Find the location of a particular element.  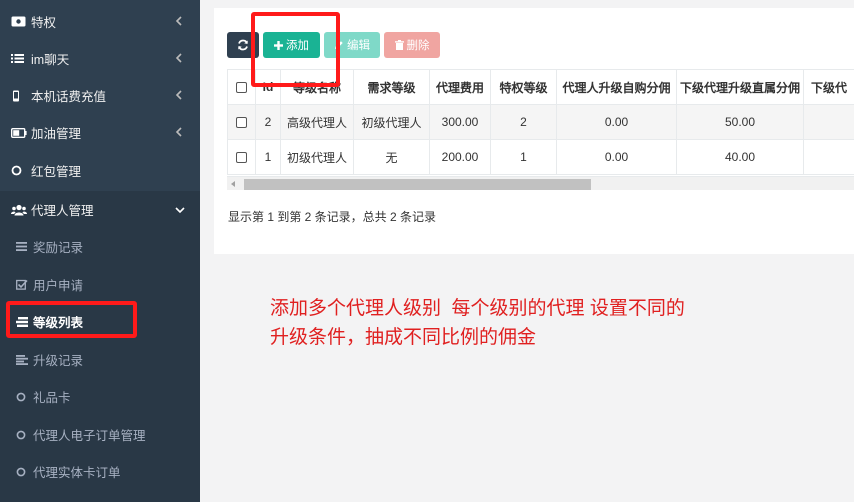

sidebar-item-label: 升级记录 is located at coordinates (58, 361).